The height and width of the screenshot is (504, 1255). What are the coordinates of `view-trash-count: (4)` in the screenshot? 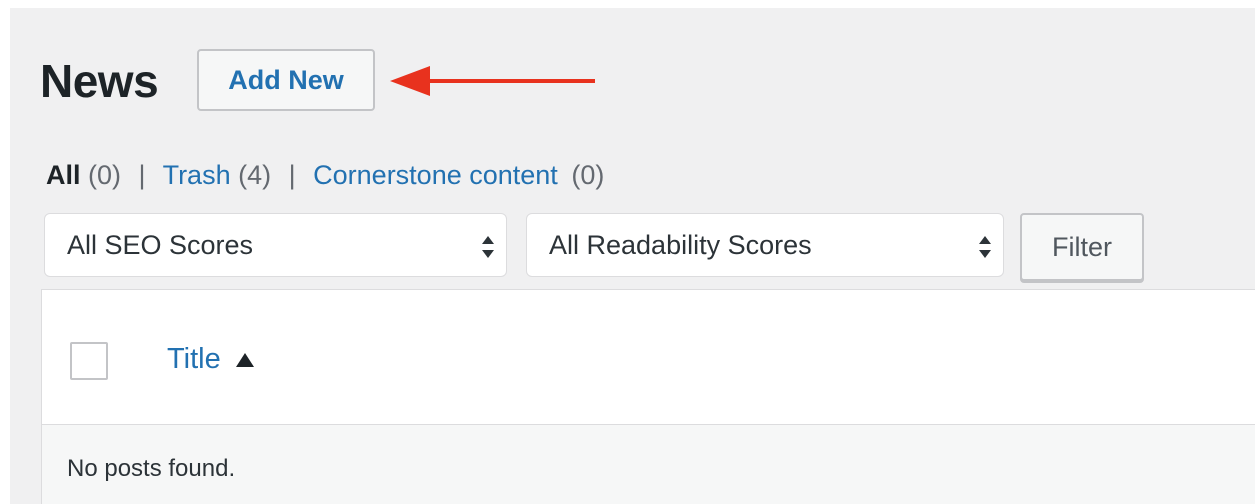 It's located at (255, 175).